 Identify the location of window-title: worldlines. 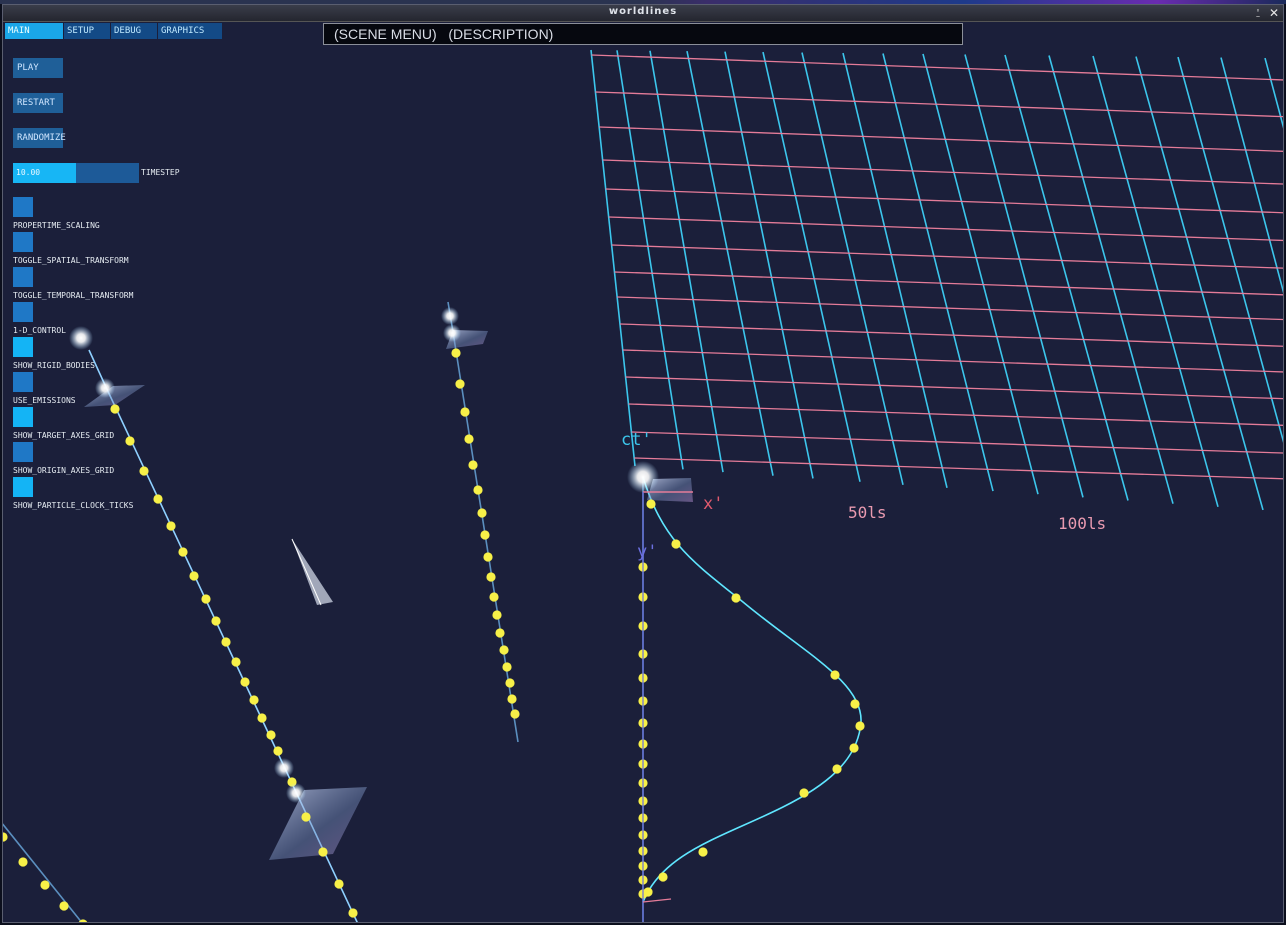
(643, 11).